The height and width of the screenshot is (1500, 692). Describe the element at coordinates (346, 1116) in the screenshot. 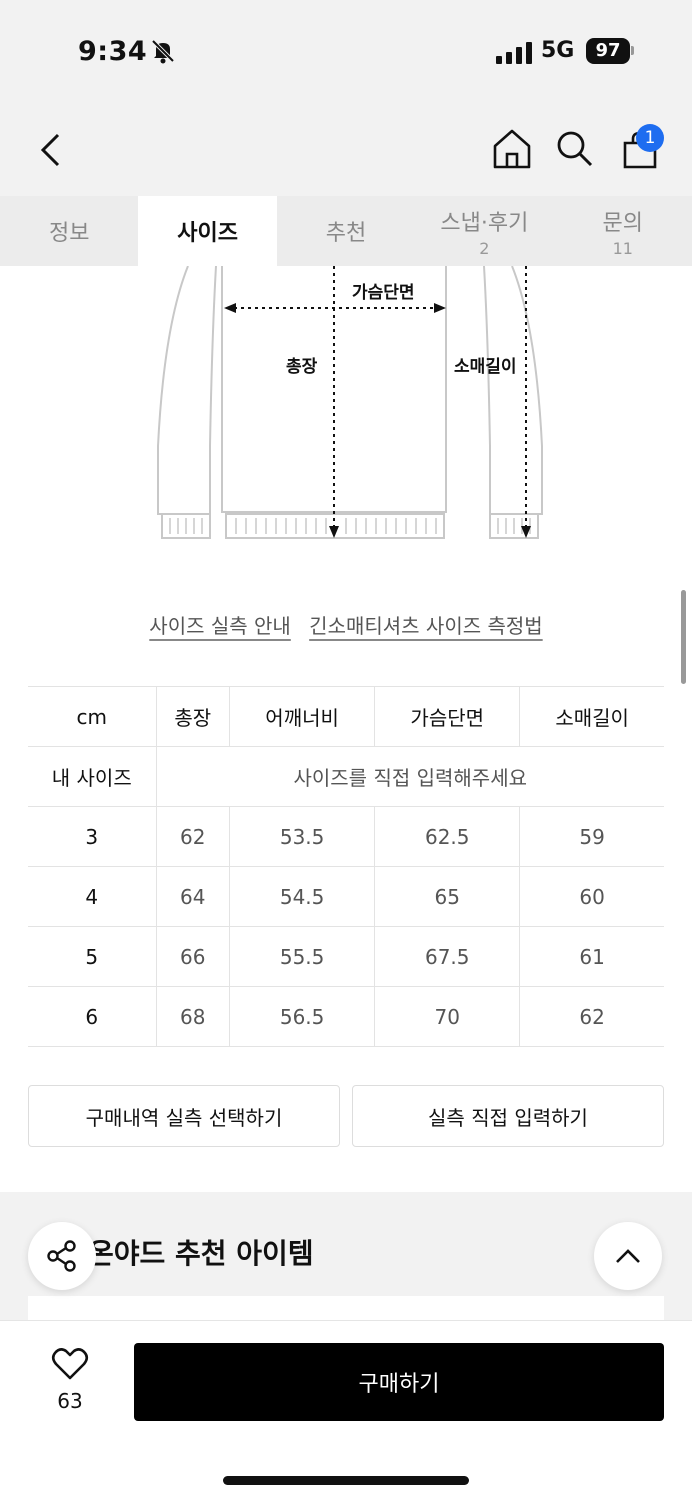

I see `measurement-buttons: 구매내역 실측 선택하기 실측 직접 입력하기` at that location.